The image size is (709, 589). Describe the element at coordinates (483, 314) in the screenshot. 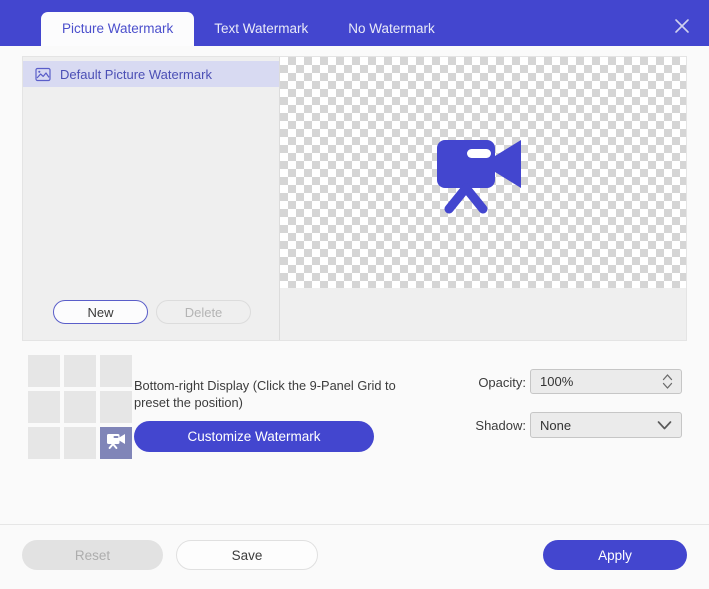

I see `preview-footer: Change picture Size: 120px * 120px` at that location.